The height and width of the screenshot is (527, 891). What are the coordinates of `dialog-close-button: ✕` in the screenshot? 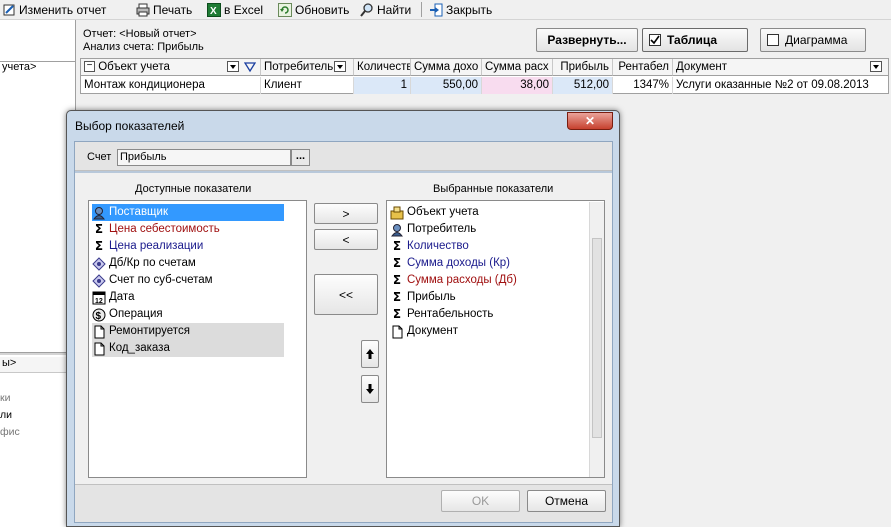 It's located at (590, 121).